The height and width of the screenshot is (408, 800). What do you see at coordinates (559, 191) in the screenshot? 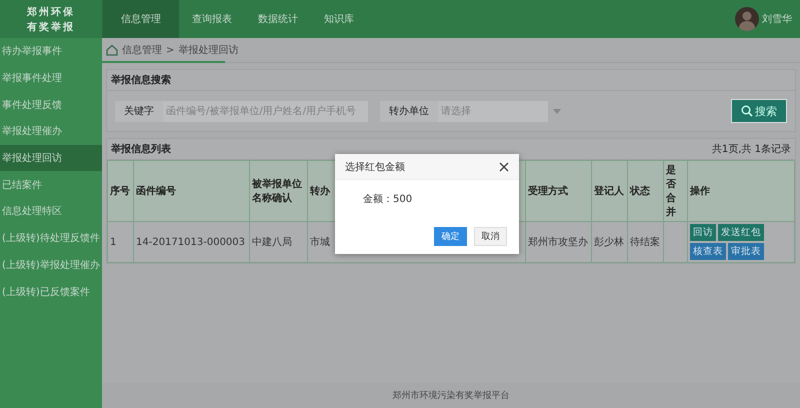
I see `column-header: 受理方式` at bounding box center [559, 191].